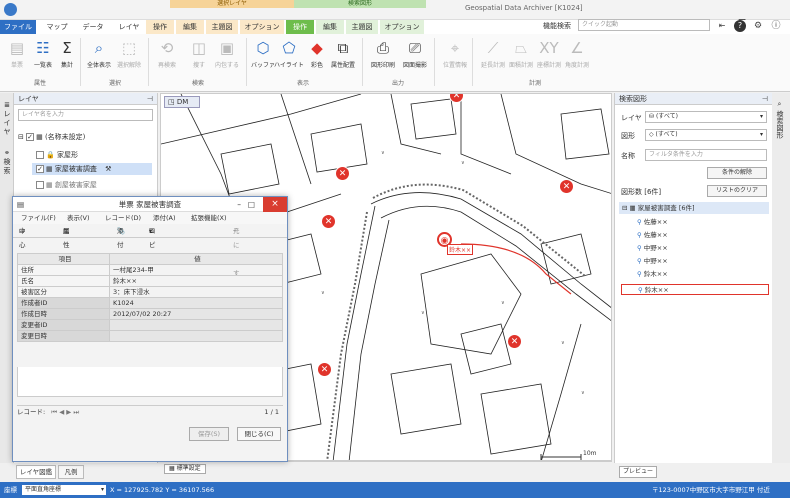  I want to click on research-label: 再検索, so click(166, 65).